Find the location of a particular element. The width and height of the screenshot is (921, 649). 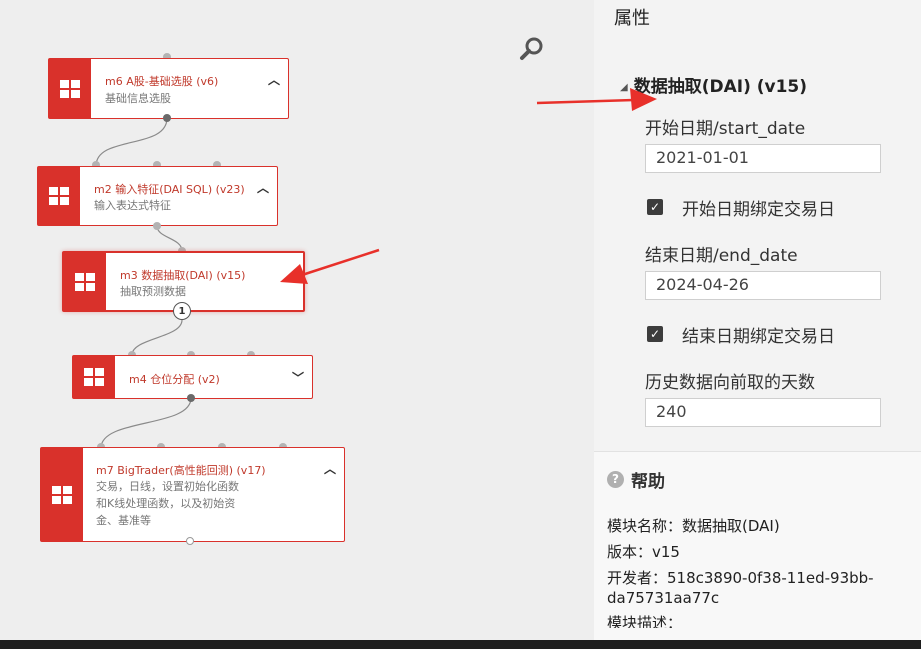

node-m2: m2 输入特征(DAI SQL) (v23) 输入表达式特征 ︿ is located at coordinates (157, 196).